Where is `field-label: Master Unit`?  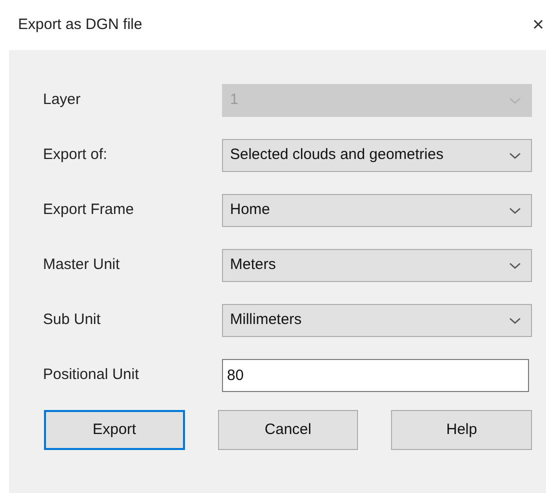 field-label: Master Unit is located at coordinates (82, 265).